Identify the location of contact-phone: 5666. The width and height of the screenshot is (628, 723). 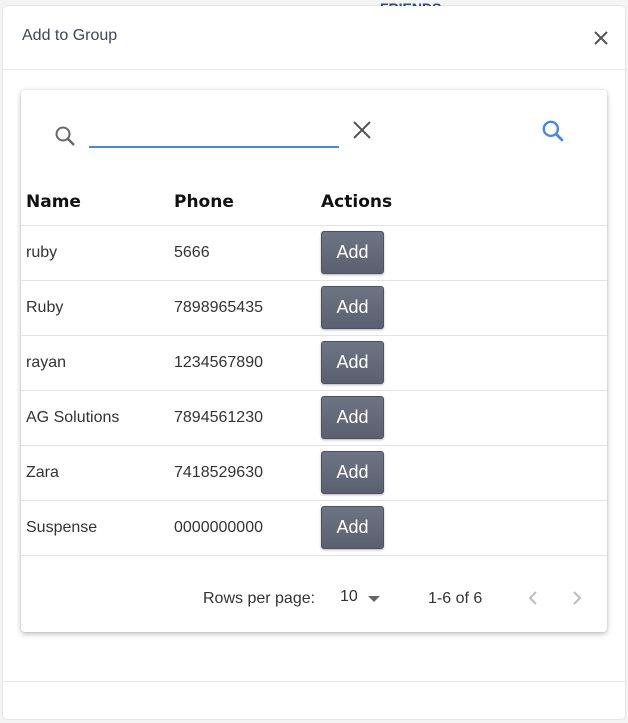
(247, 252).